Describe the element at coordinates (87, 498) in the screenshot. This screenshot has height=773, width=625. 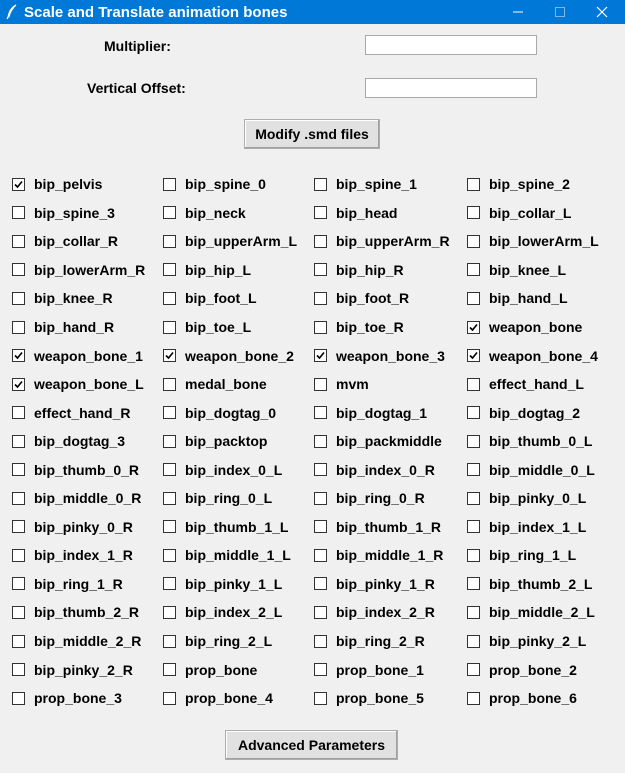
I see `bone-checkbox-item: bip_middle_0_R` at that location.